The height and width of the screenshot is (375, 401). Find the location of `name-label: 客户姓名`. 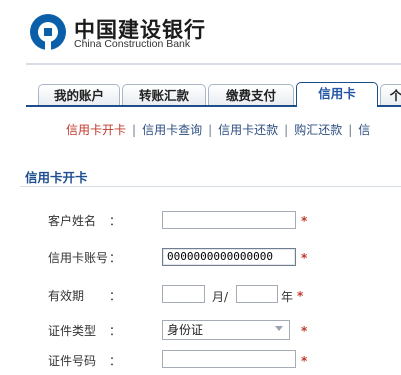

name-label: 客户姓名 is located at coordinates (72, 221).